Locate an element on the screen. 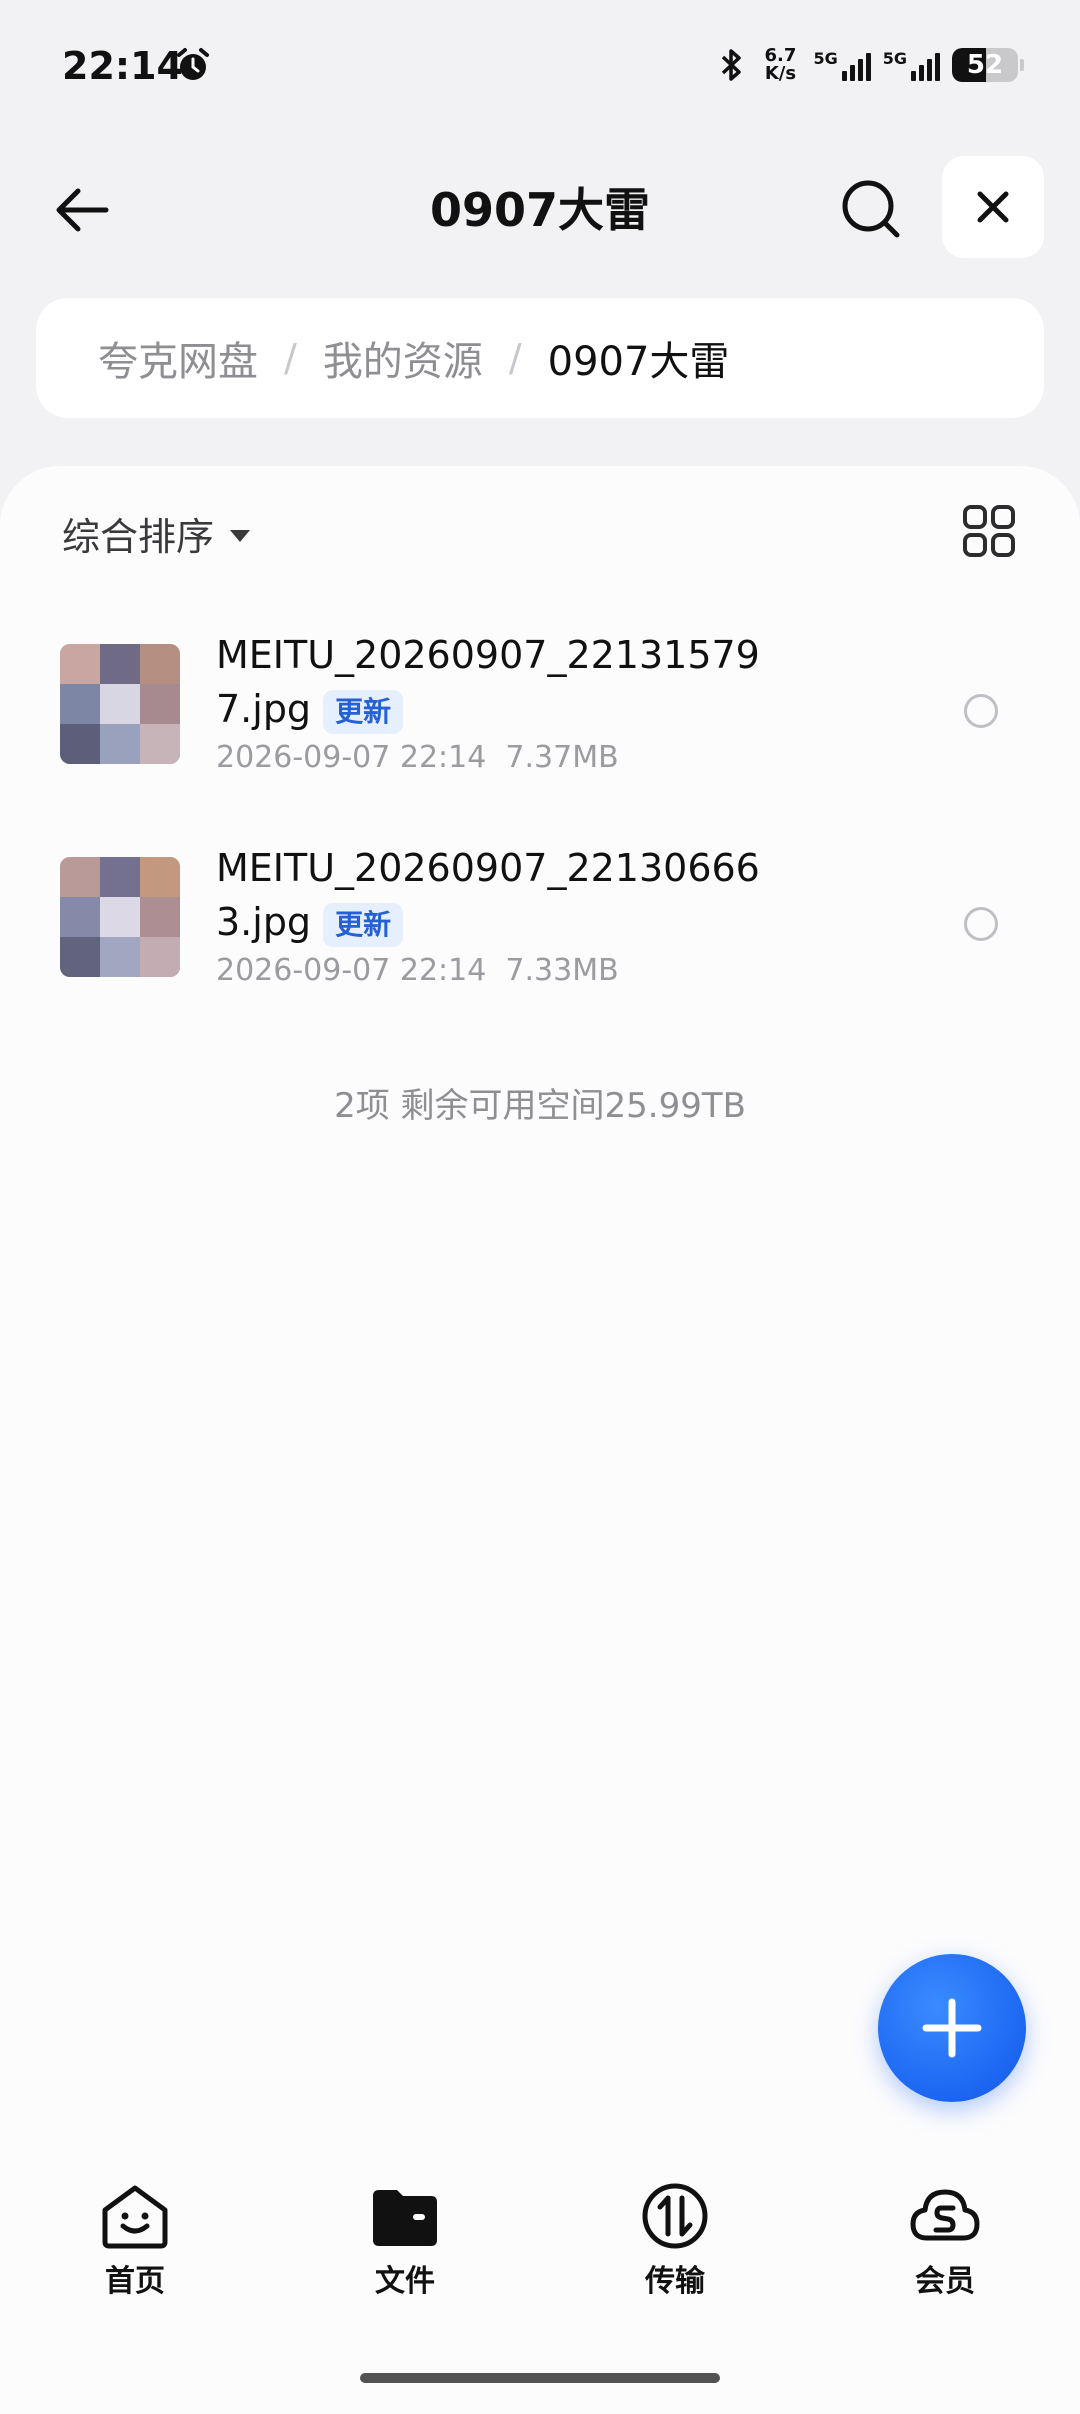 The width and height of the screenshot is (1080, 2414). nav-item-transfer: 传输 is located at coordinates (675, 2250).